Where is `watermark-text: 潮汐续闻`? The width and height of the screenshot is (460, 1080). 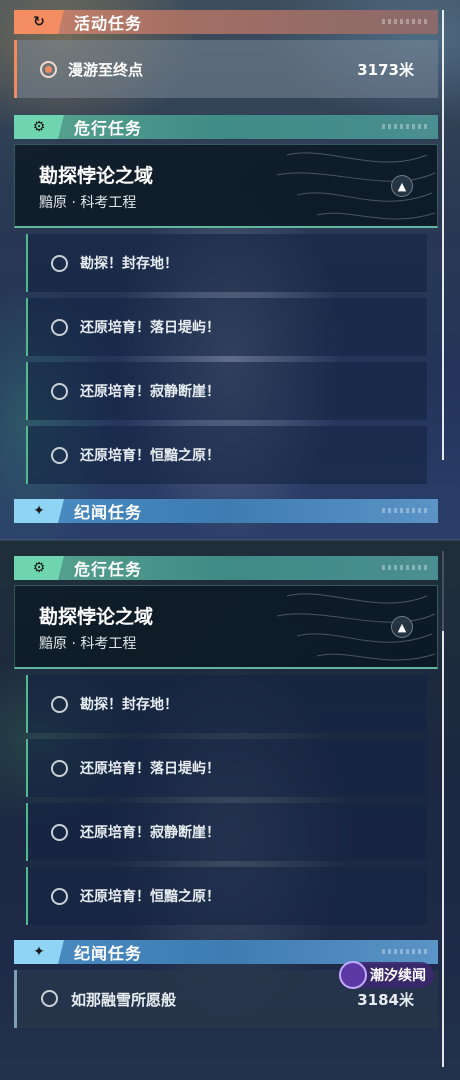
watermark-text: 潮汐续闻 is located at coordinates (398, 976).